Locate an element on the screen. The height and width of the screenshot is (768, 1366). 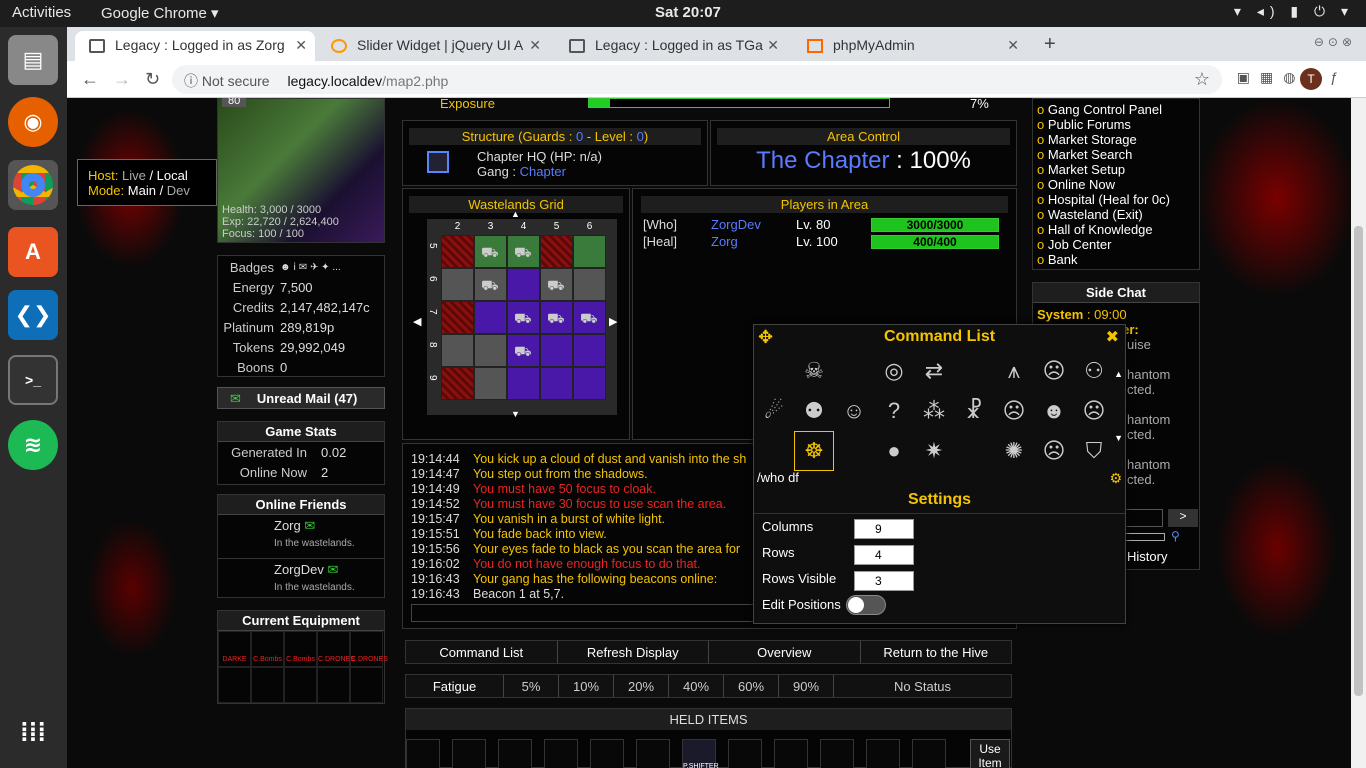
map-left-arrow-icon: ◀ is located at coordinates (417, 321).